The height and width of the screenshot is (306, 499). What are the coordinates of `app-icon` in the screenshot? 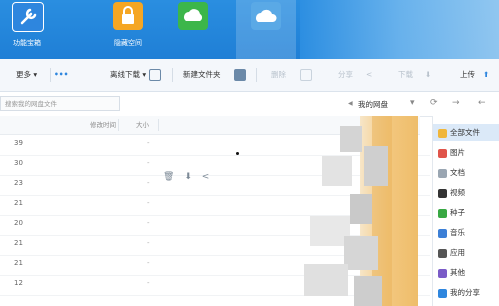 It's located at (442, 253).